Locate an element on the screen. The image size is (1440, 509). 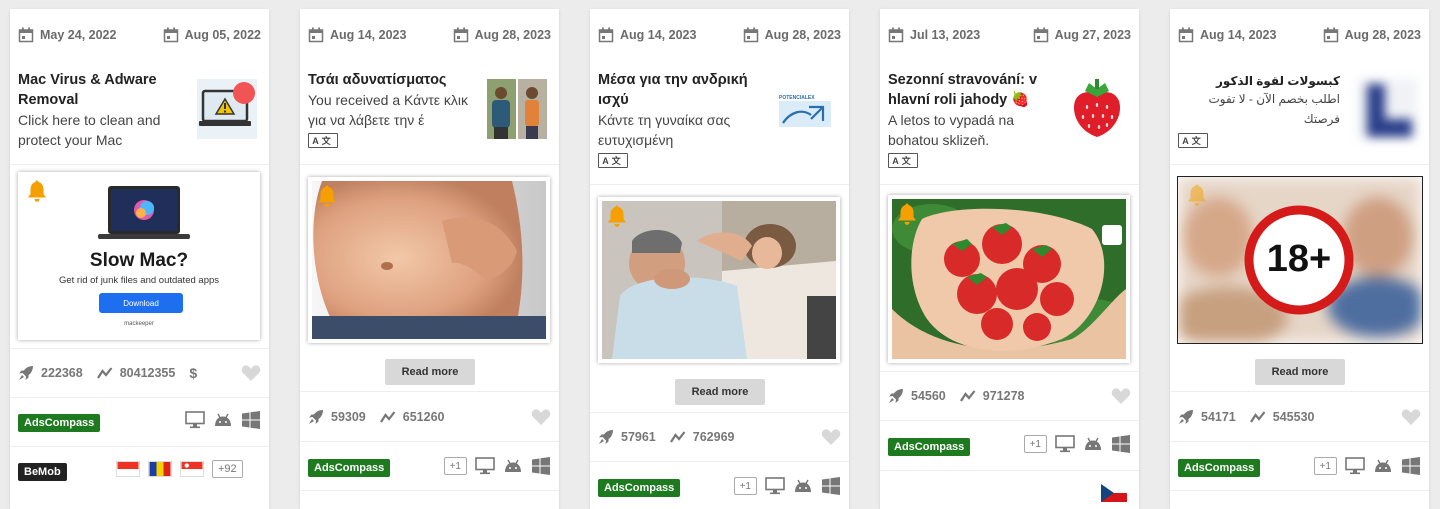
flag-romania-icon is located at coordinates (160, 469).